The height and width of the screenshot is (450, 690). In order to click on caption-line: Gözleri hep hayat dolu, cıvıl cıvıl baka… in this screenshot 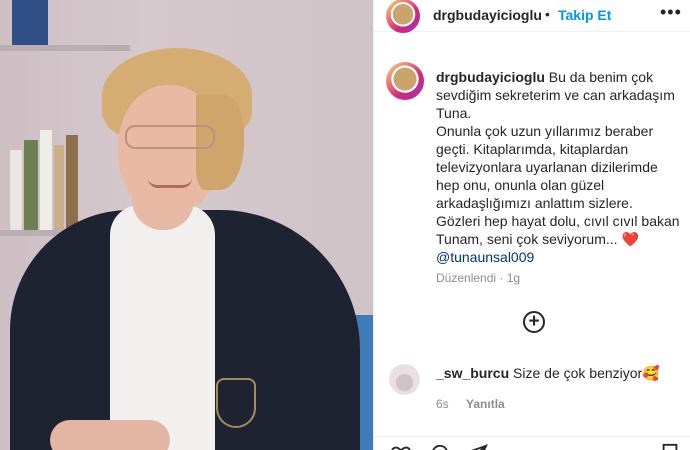, I will do `click(558, 221)`.